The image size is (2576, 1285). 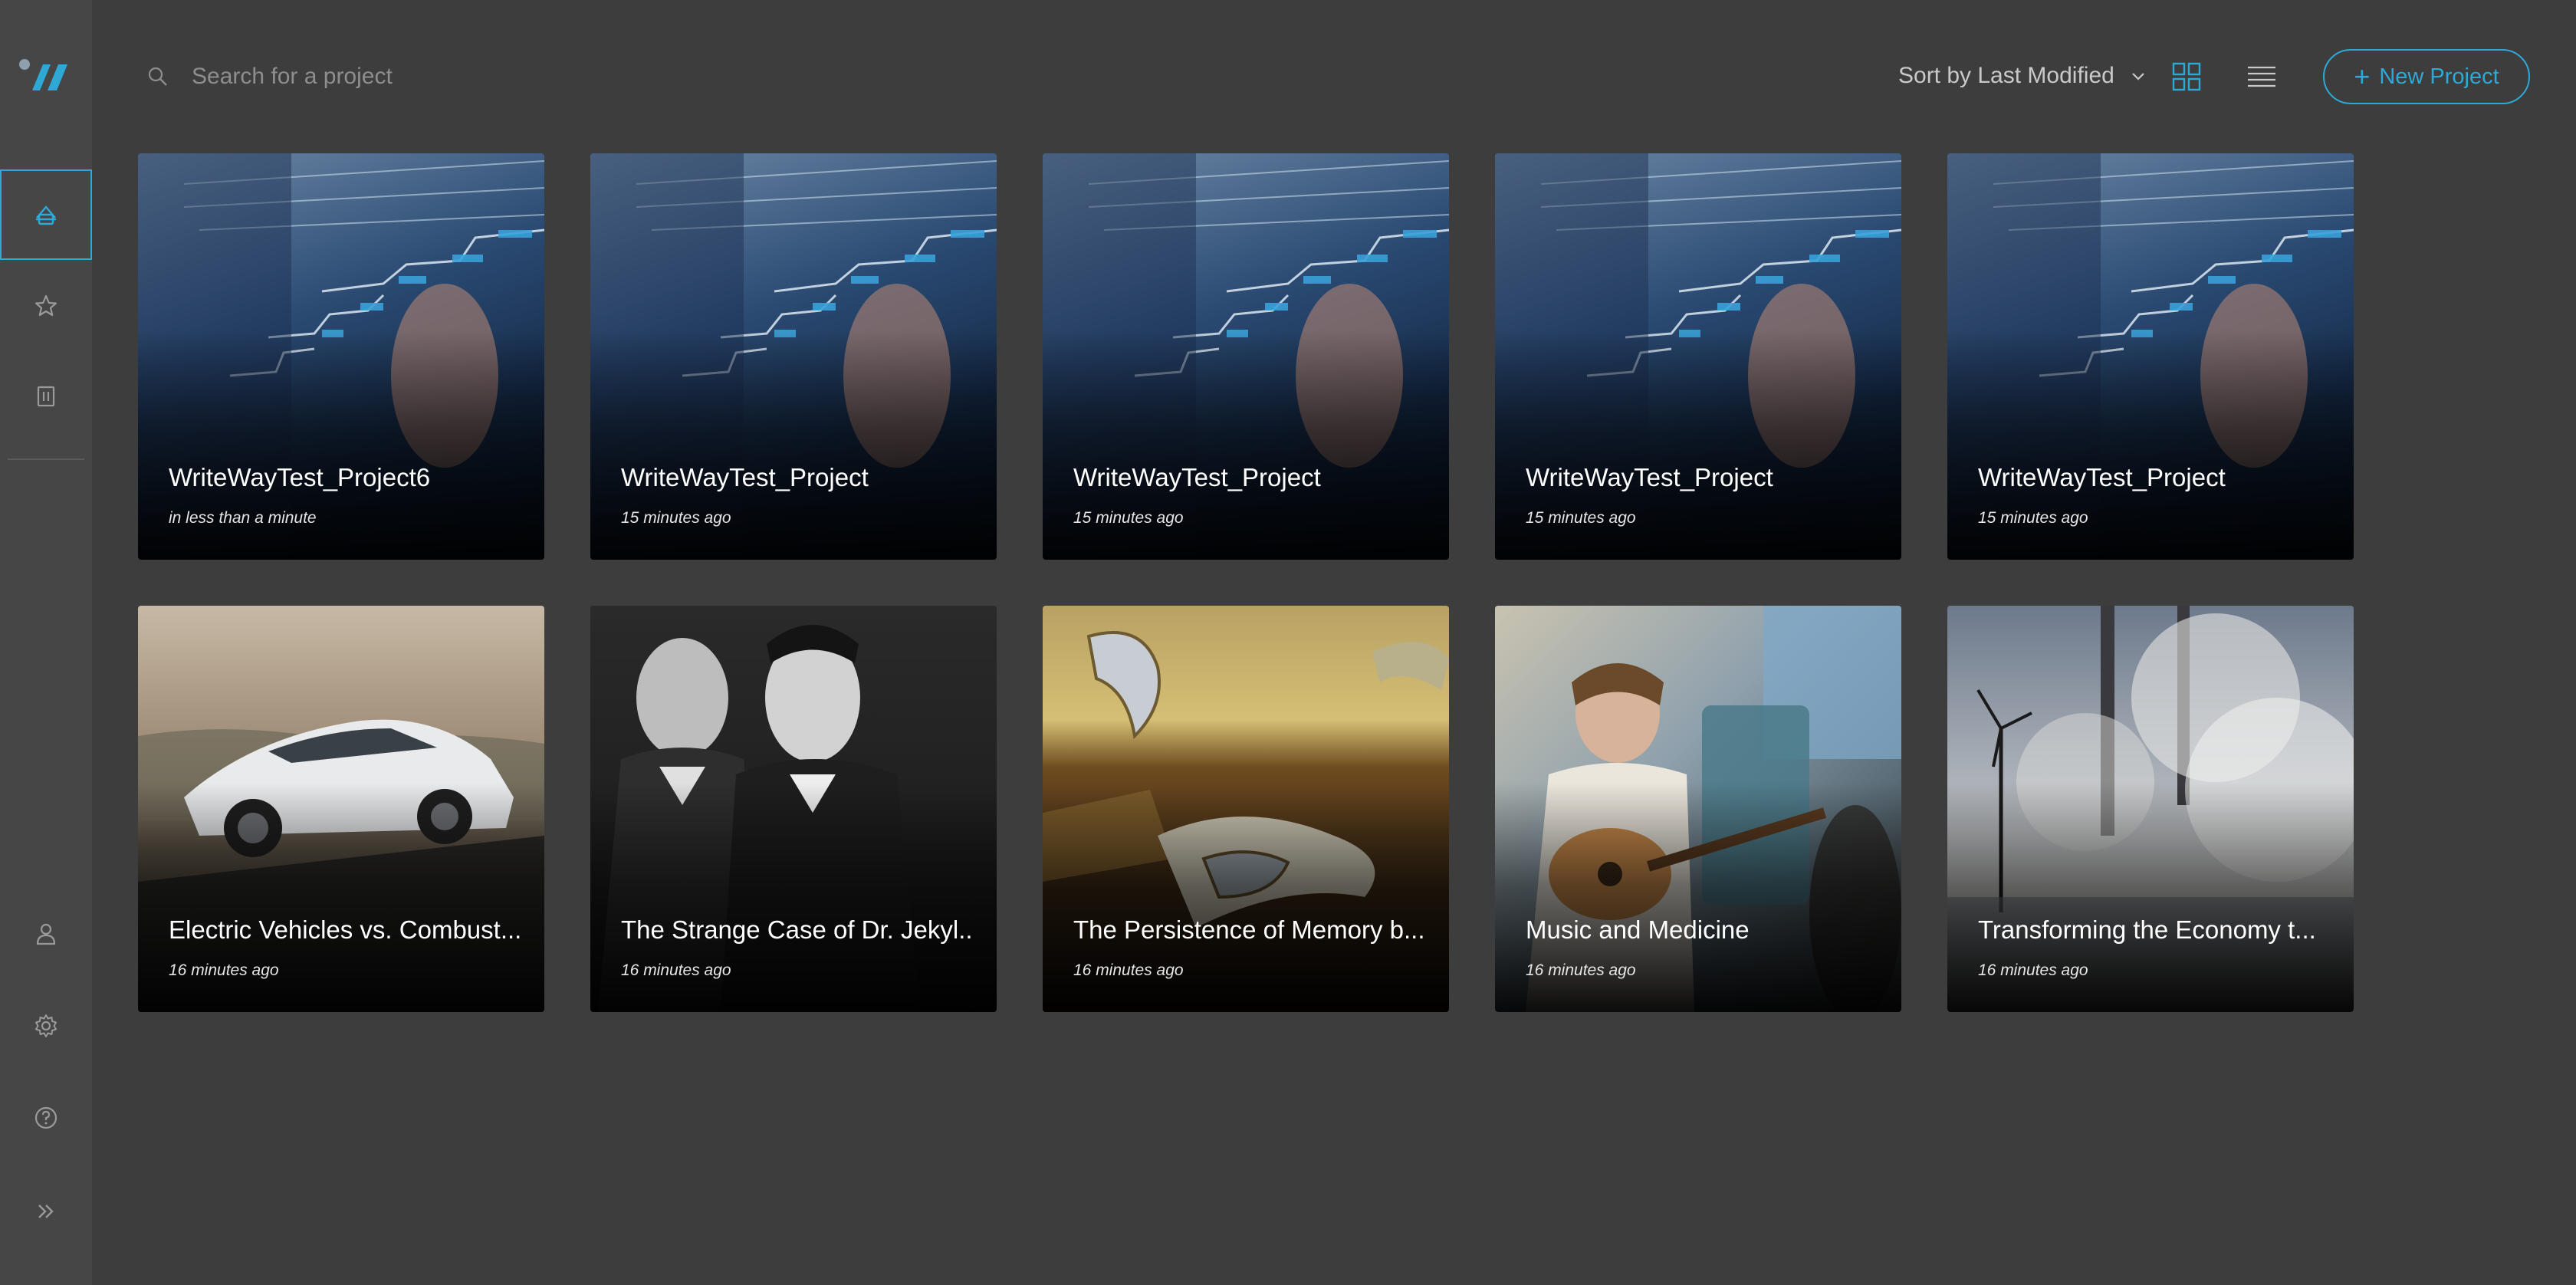 I want to click on sidebar-divider, so click(x=46, y=459).